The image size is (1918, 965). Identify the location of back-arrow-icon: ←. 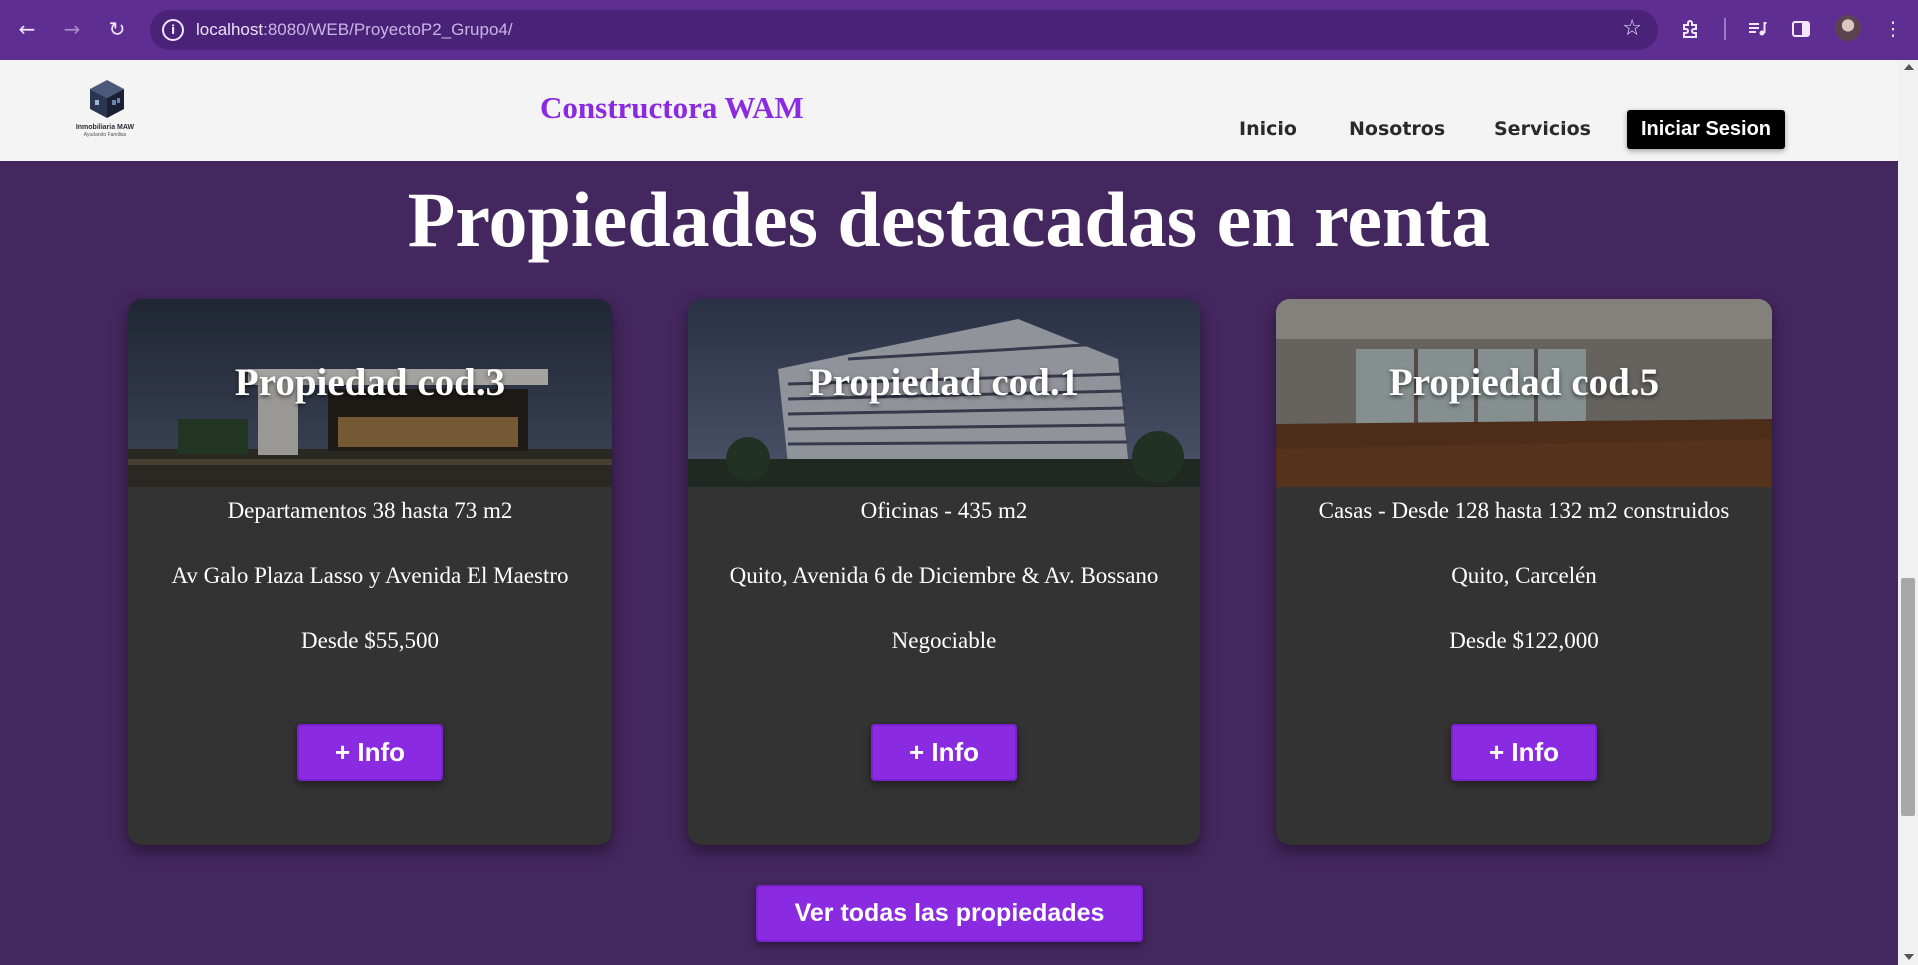
(27, 29).